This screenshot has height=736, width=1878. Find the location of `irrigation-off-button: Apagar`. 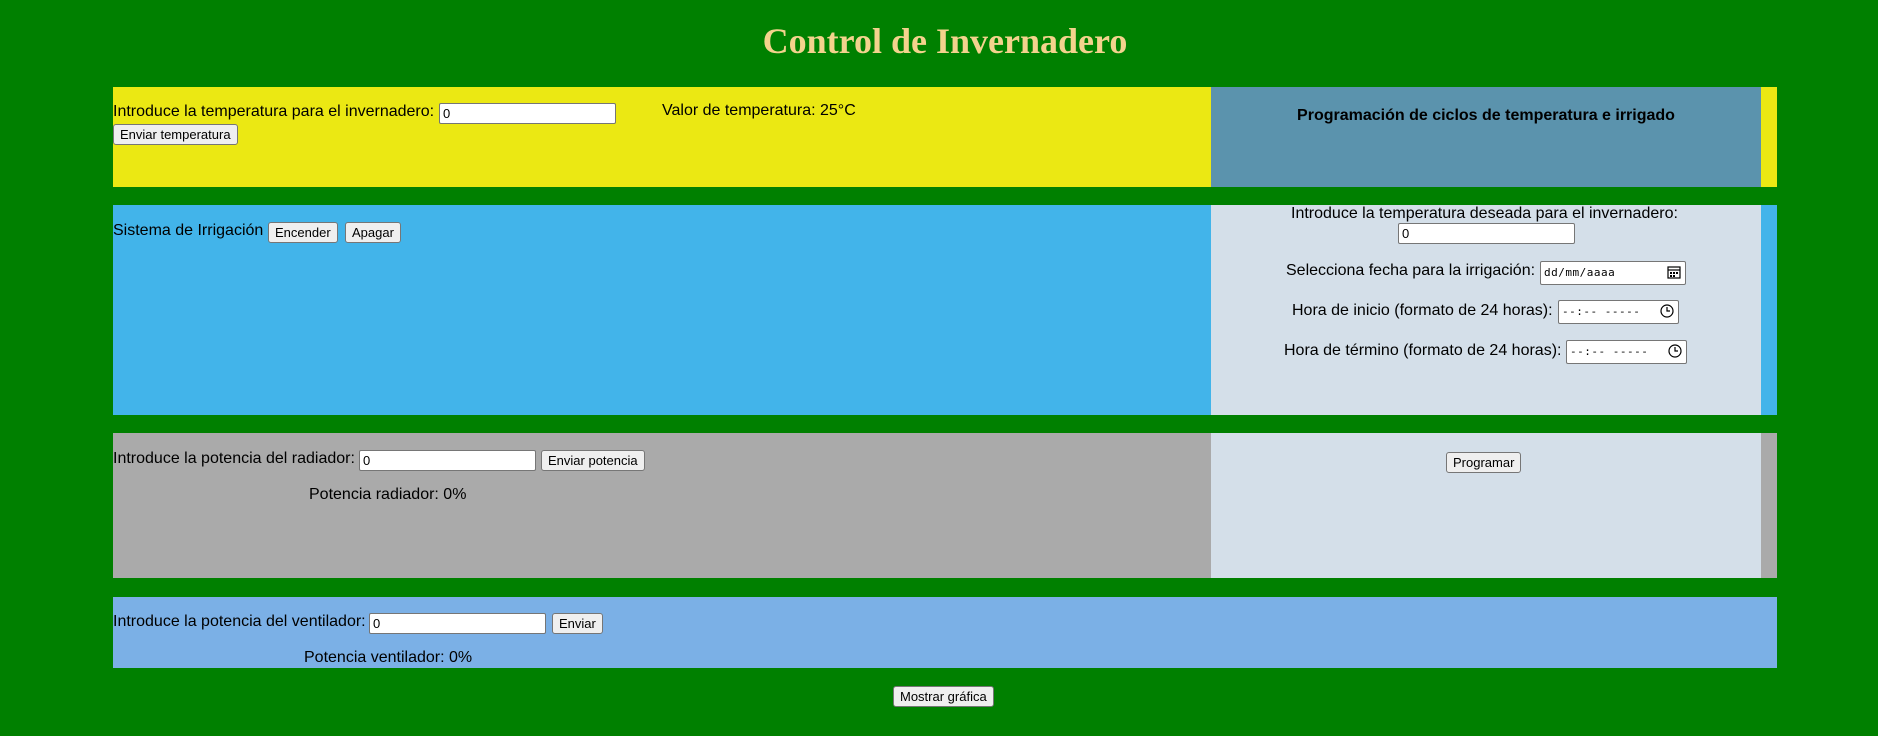

irrigation-off-button: Apagar is located at coordinates (373, 232).